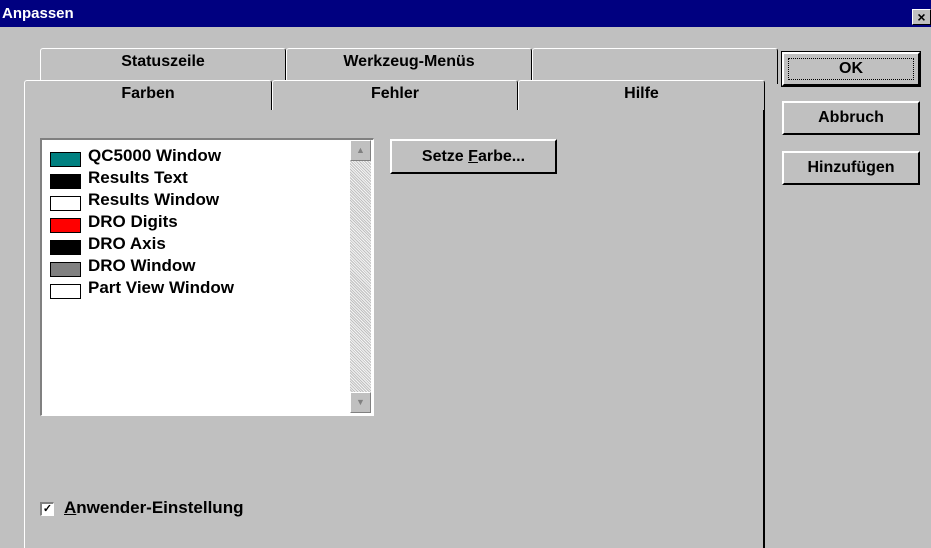 This screenshot has width=931, height=548. I want to click on list-item-label: DRO Window, so click(142, 265).